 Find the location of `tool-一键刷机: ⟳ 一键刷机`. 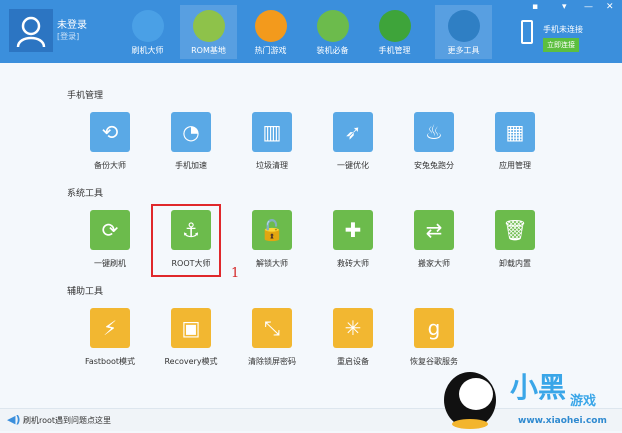

tool-一键刷机: ⟳ 一键刷机 is located at coordinates (110, 239).